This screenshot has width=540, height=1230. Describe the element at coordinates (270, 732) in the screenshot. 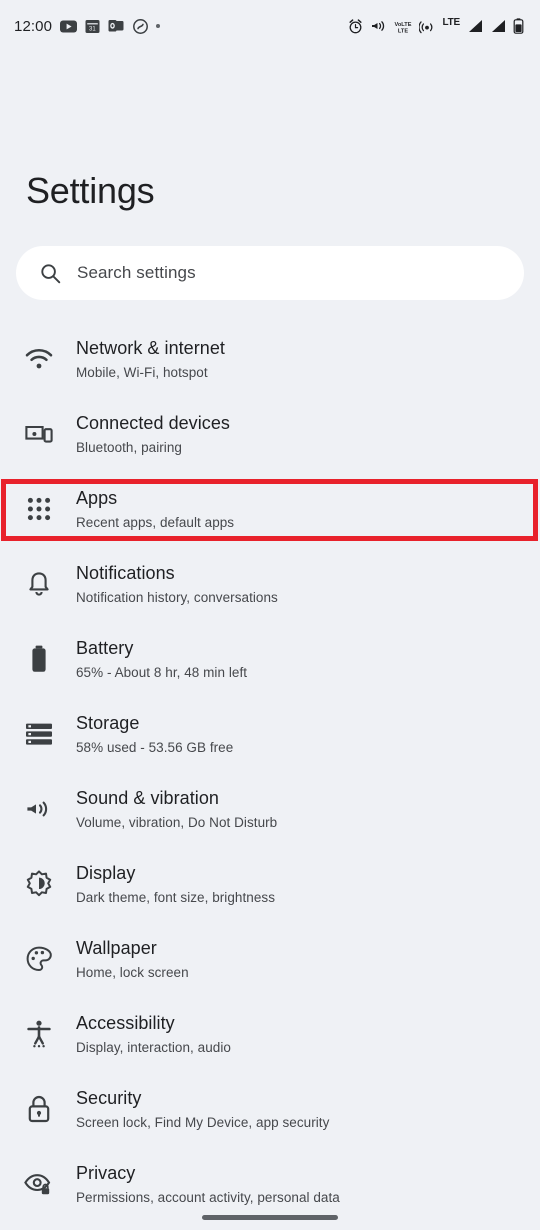

I see `settings-row-storage: Storage 58% used - 53.56 GB free` at that location.